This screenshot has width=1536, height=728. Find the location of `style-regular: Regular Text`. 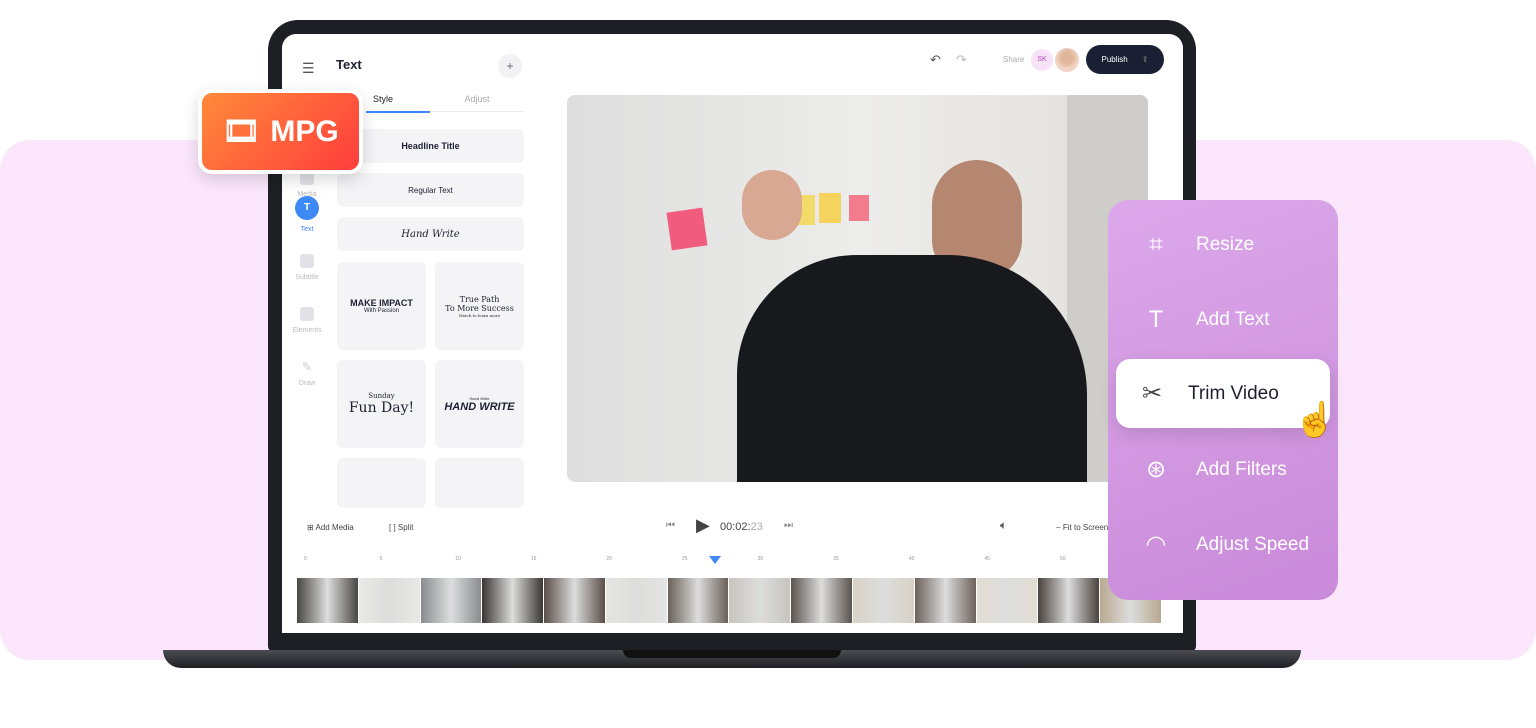

style-regular: Regular Text is located at coordinates (430, 190).